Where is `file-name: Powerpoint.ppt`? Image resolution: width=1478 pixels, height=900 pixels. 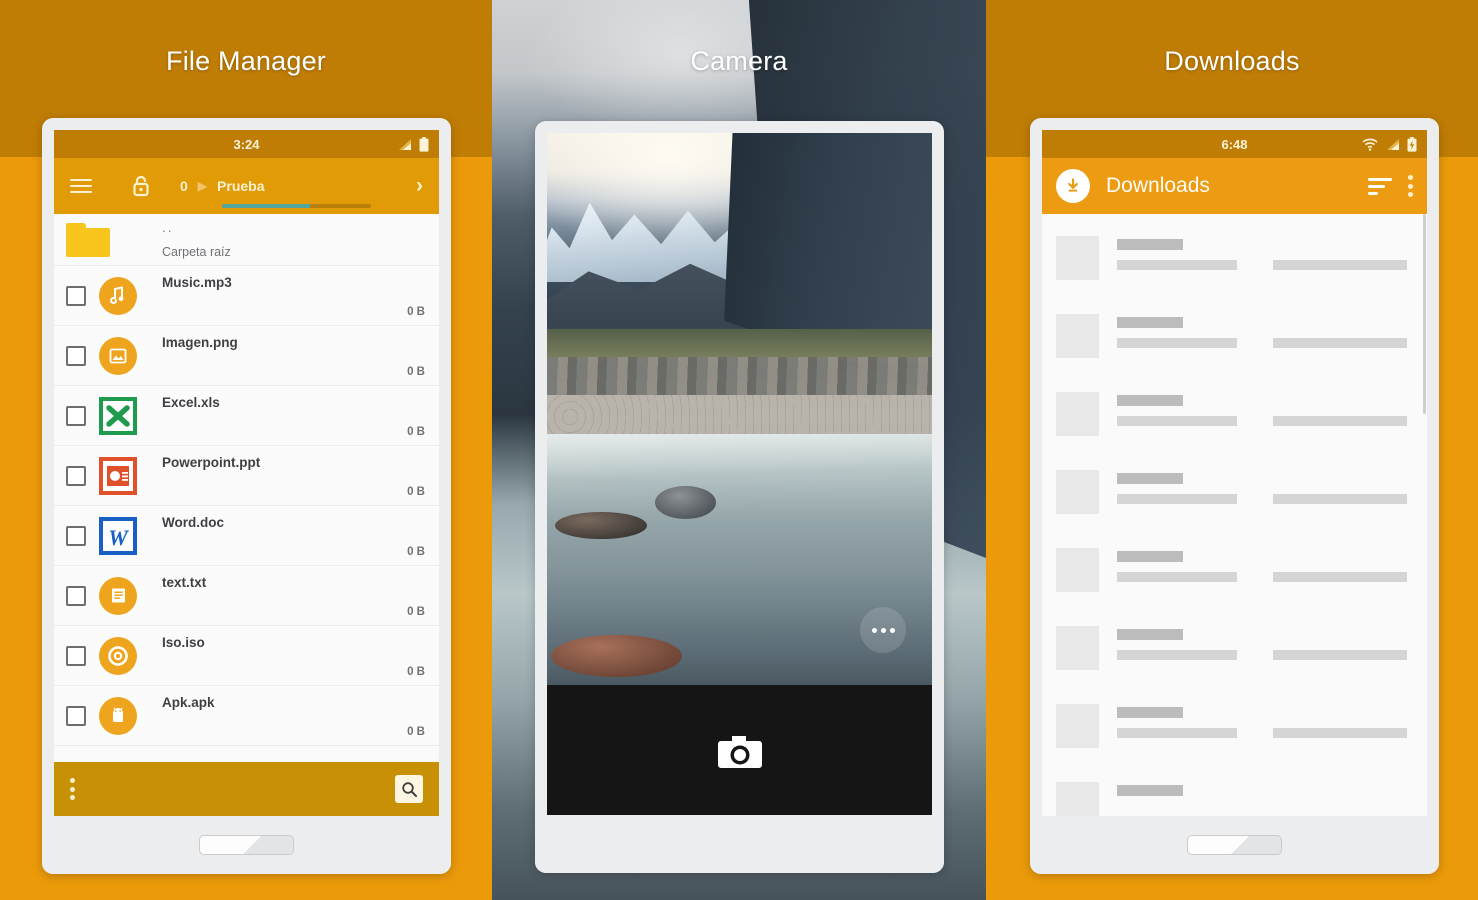
file-name: Powerpoint.ppt is located at coordinates (211, 462).